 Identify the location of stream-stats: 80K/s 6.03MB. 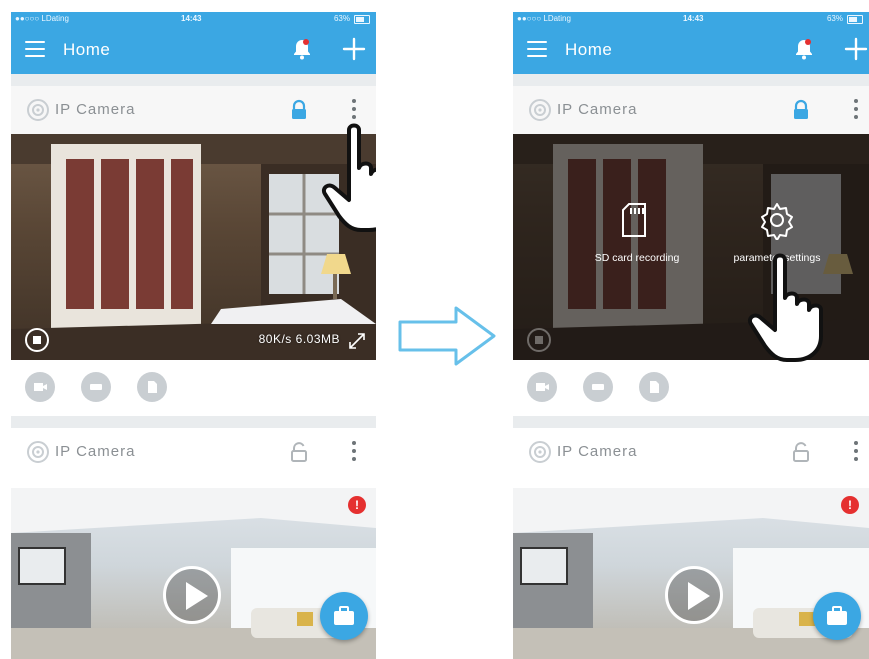
(299, 339).